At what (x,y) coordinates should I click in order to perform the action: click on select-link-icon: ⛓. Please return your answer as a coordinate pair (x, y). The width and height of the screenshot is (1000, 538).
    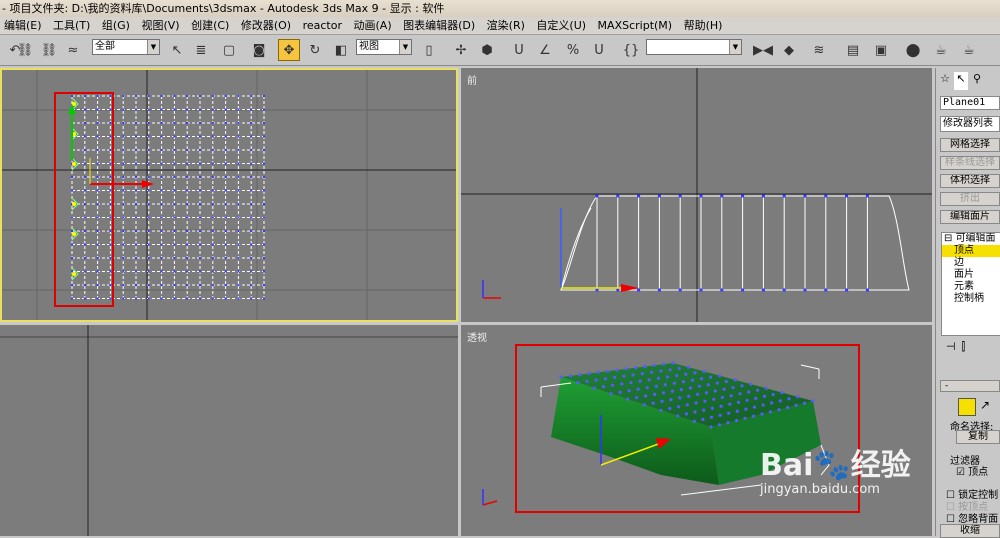
    Looking at the image, I should click on (25, 50).